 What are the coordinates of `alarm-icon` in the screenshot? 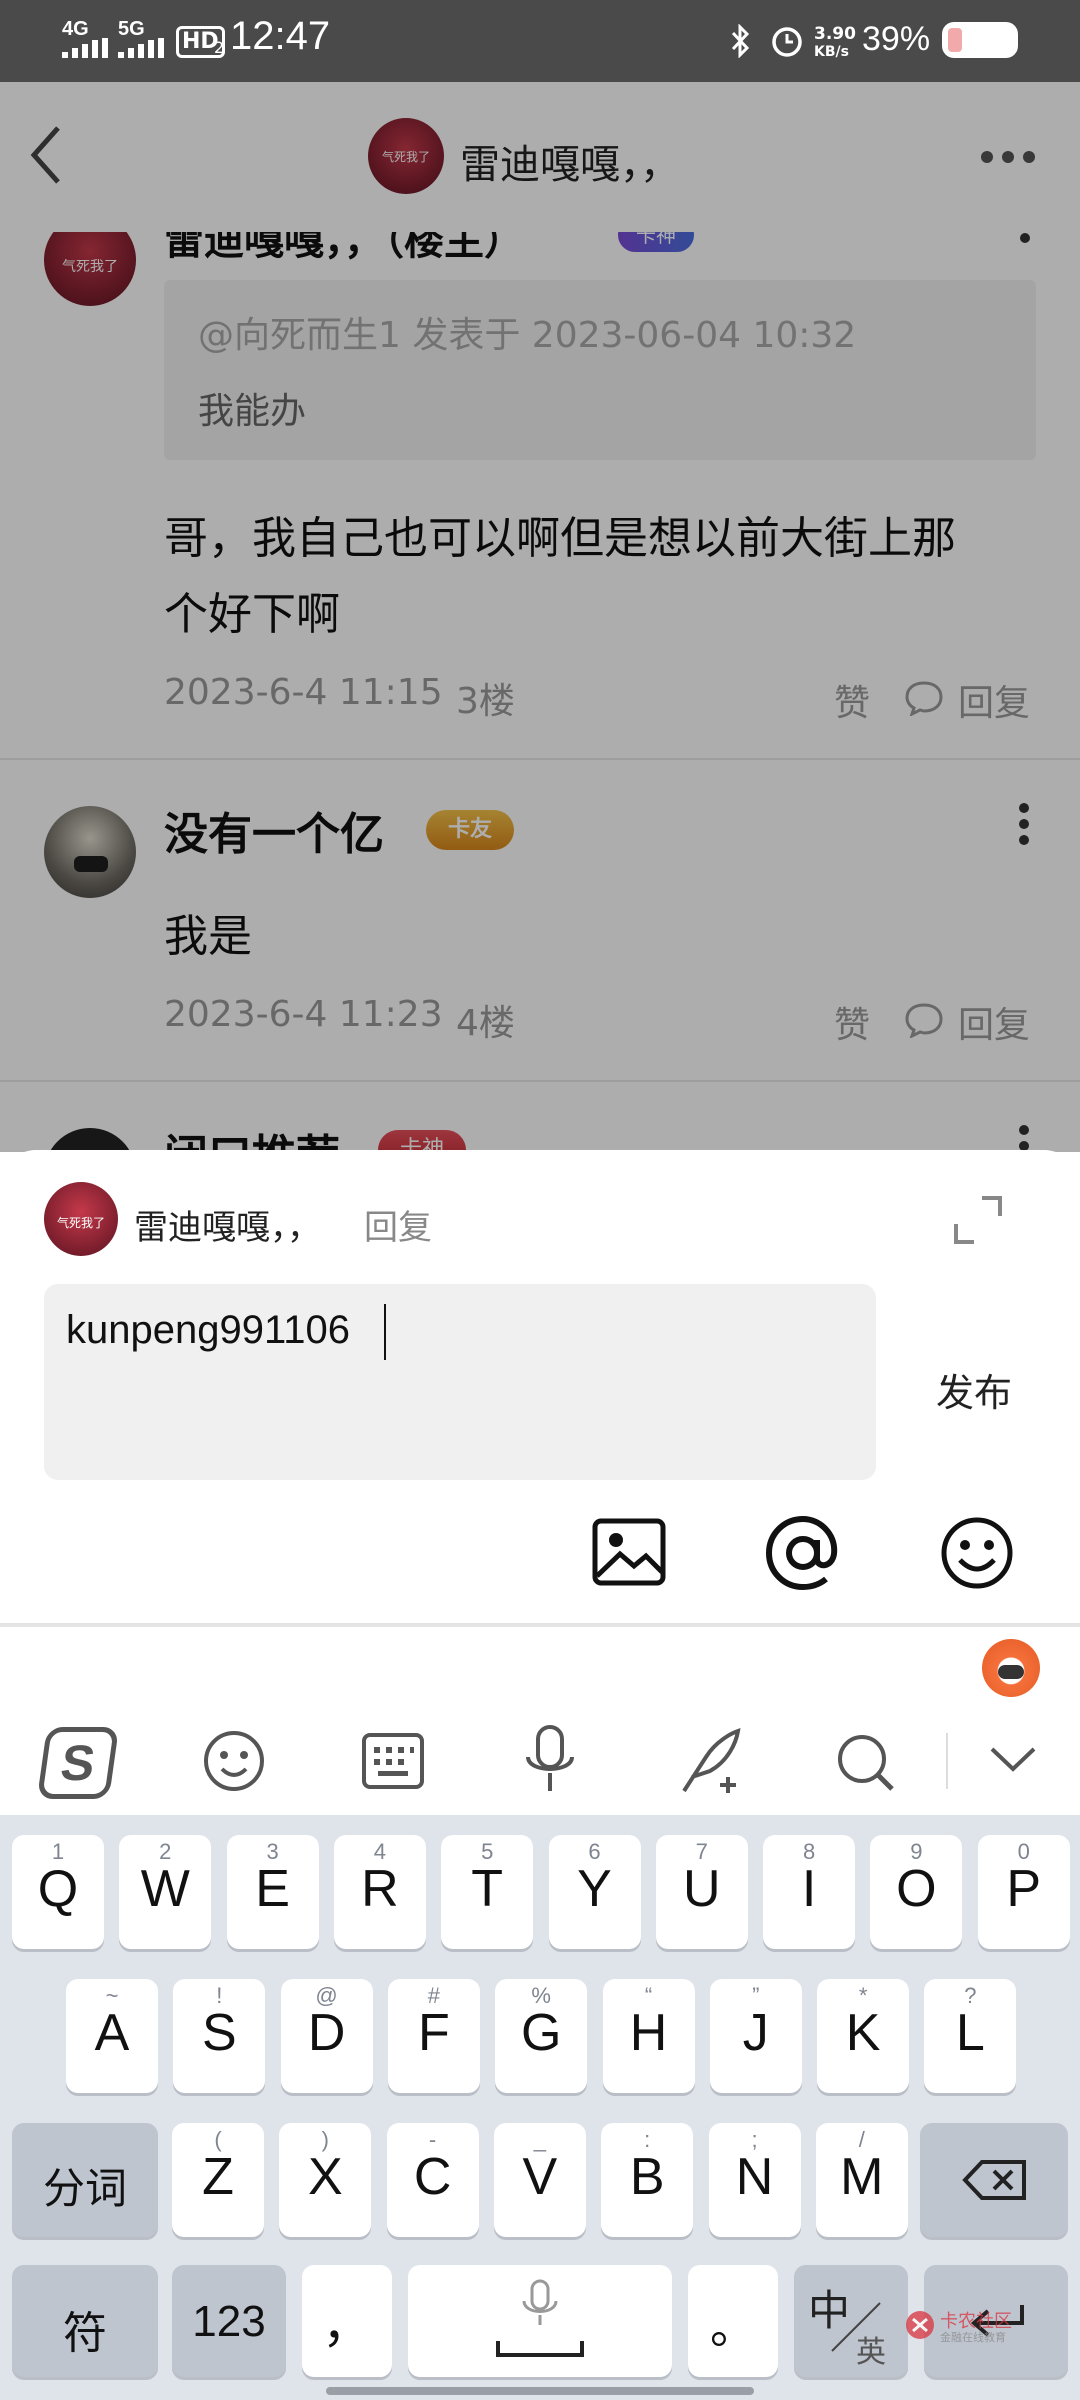 It's located at (787, 42).